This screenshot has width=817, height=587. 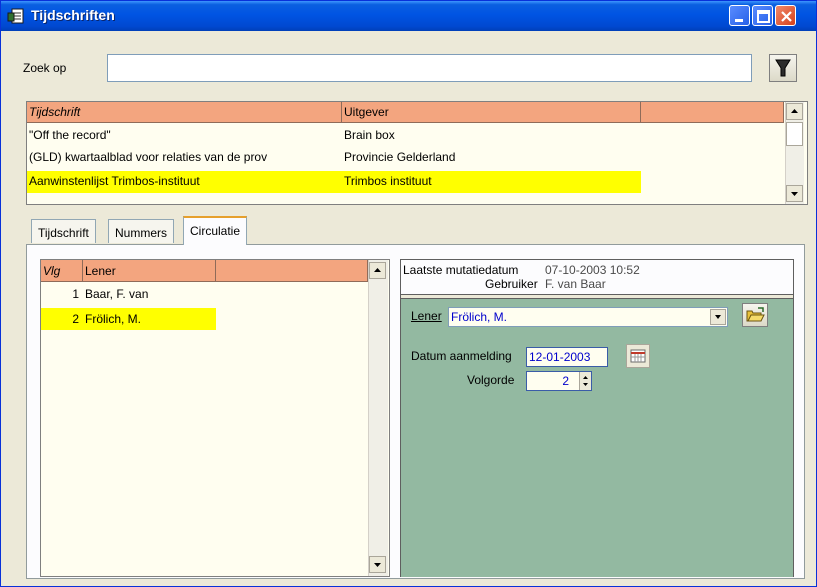 I want to click on journal-title: "Off the record", so click(x=70, y=135).